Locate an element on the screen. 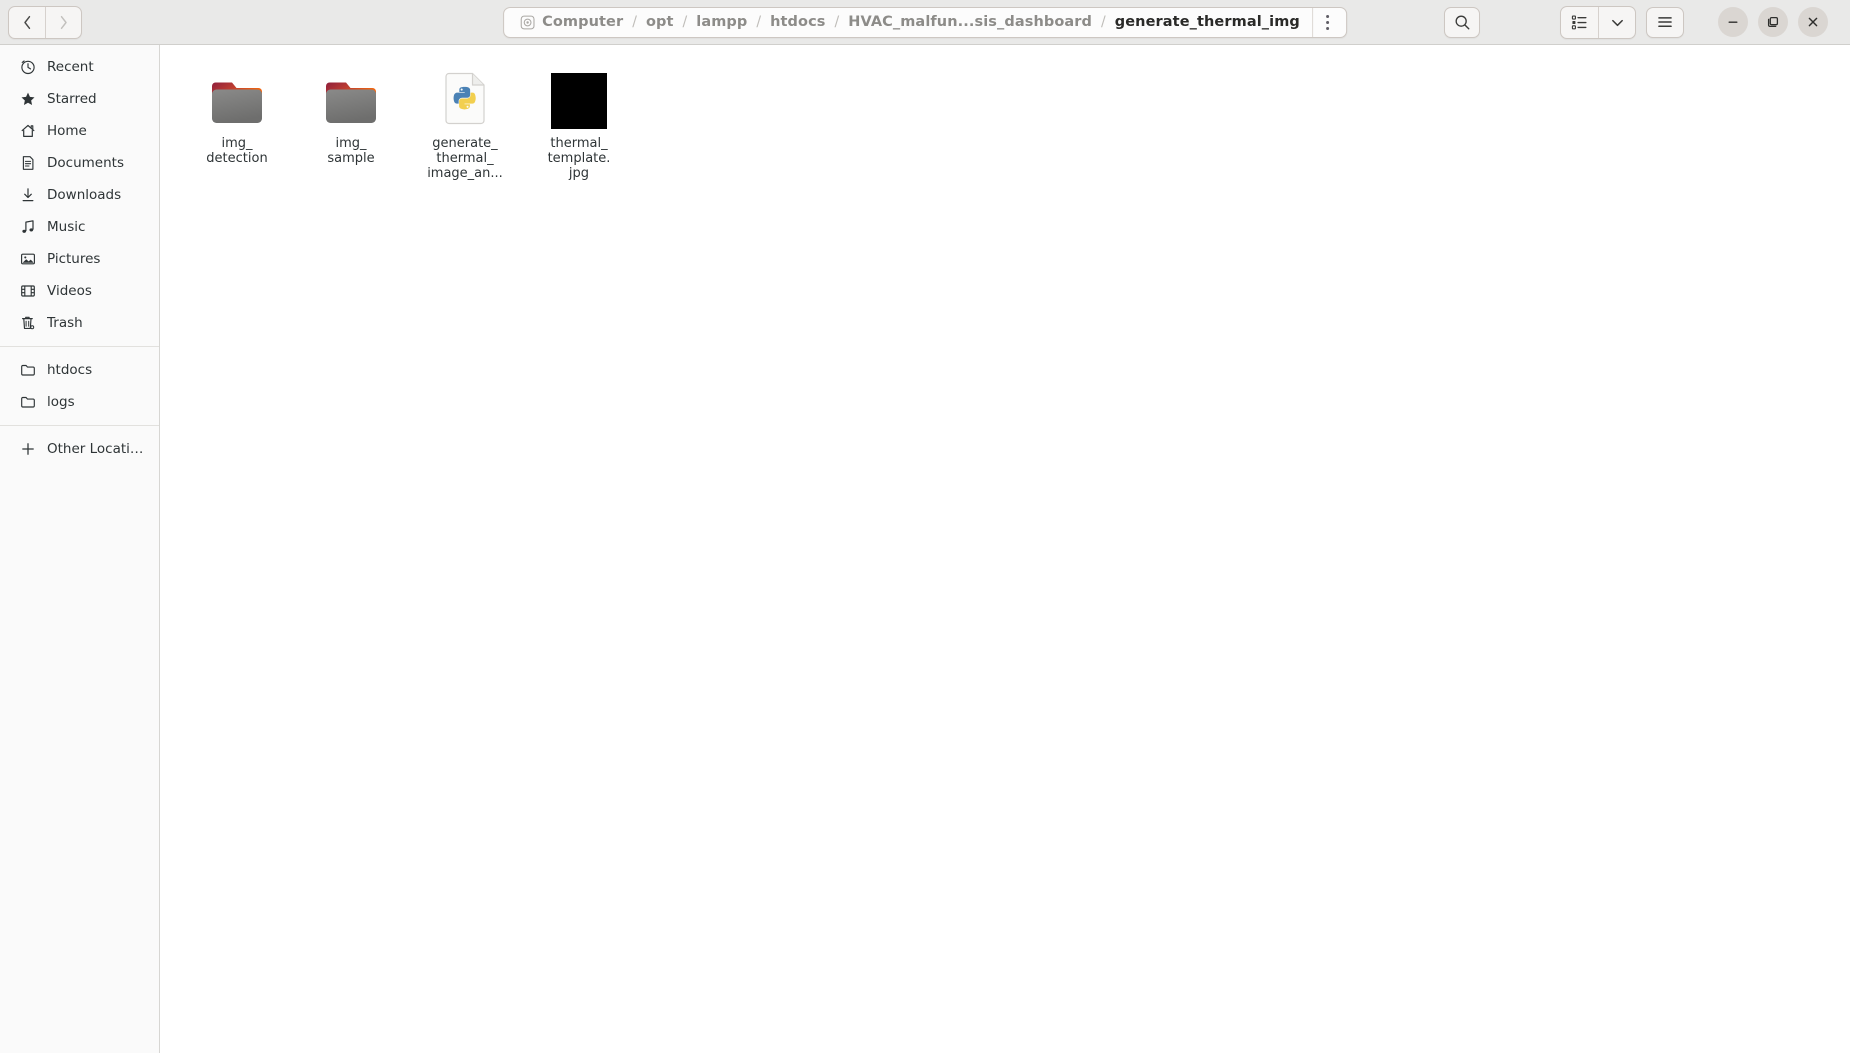 The height and width of the screenshot is (1053, 1850). home-icon is located at coordinates (27, 131).